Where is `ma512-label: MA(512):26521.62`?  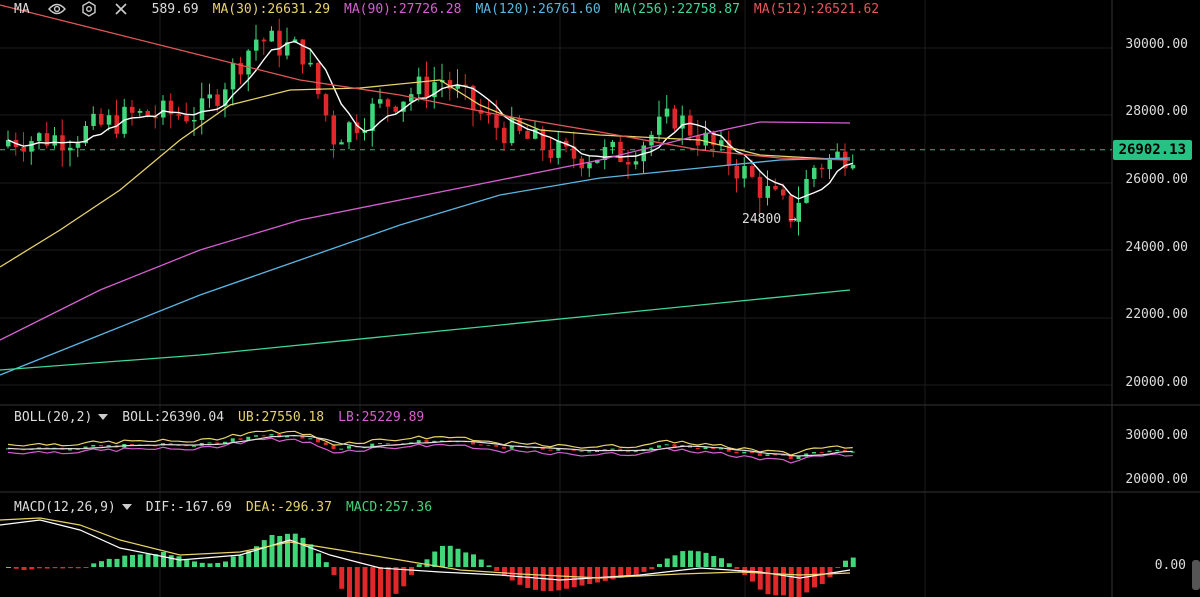 ma512-label: MA(512):26521.62 is located at coordinates (816, 9).